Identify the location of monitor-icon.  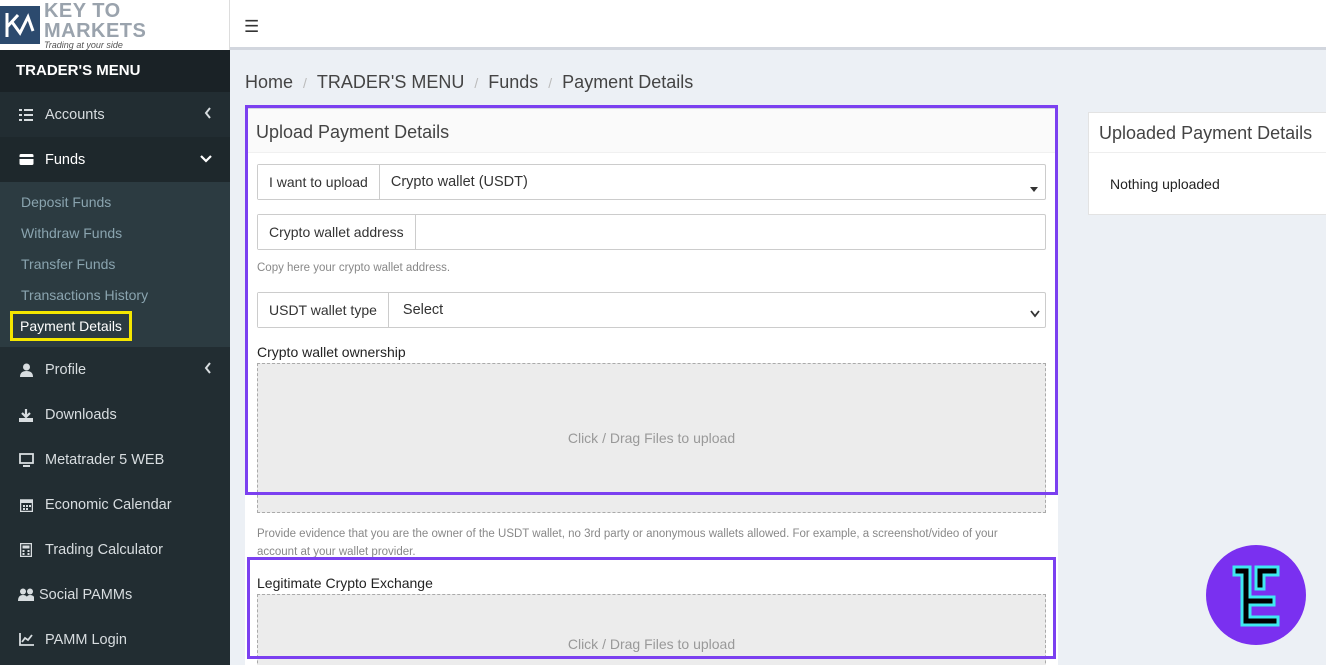
(26, 460).